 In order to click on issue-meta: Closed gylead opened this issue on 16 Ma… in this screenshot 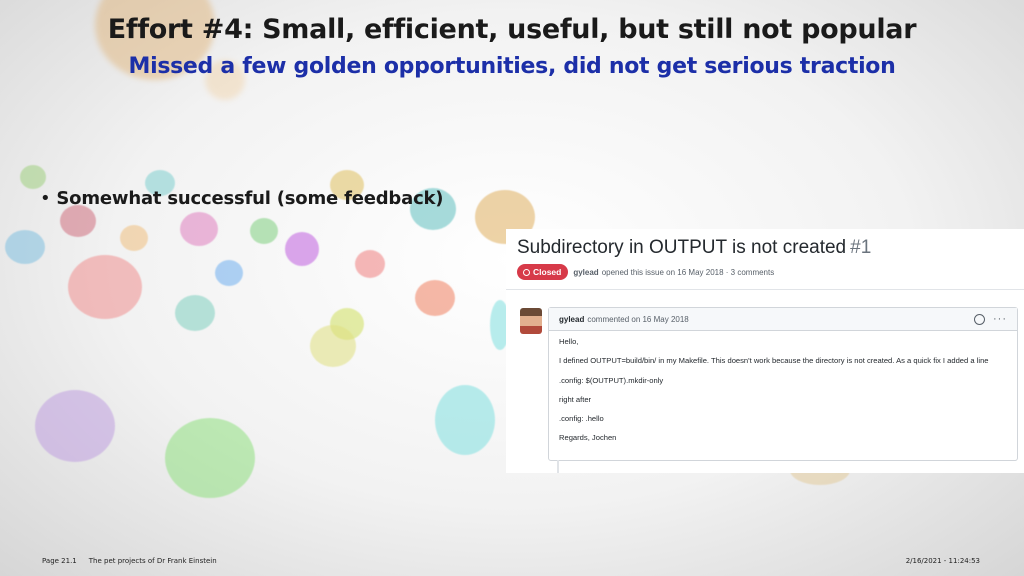, I will do `click(645, 272)`.